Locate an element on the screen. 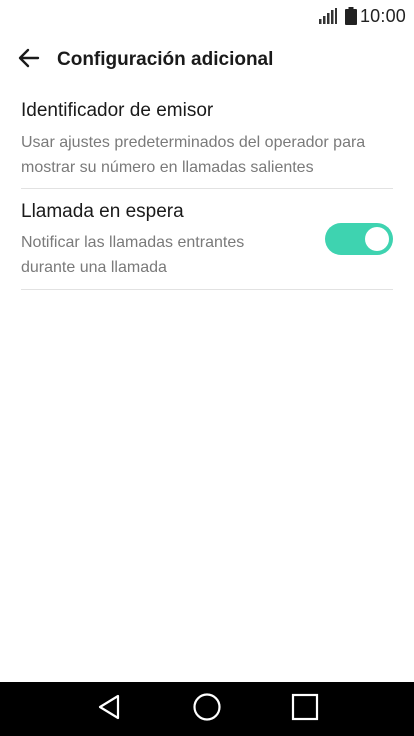 This screenshot has width=414, height=736. nav-back-button is located at coordinates (109, 709).